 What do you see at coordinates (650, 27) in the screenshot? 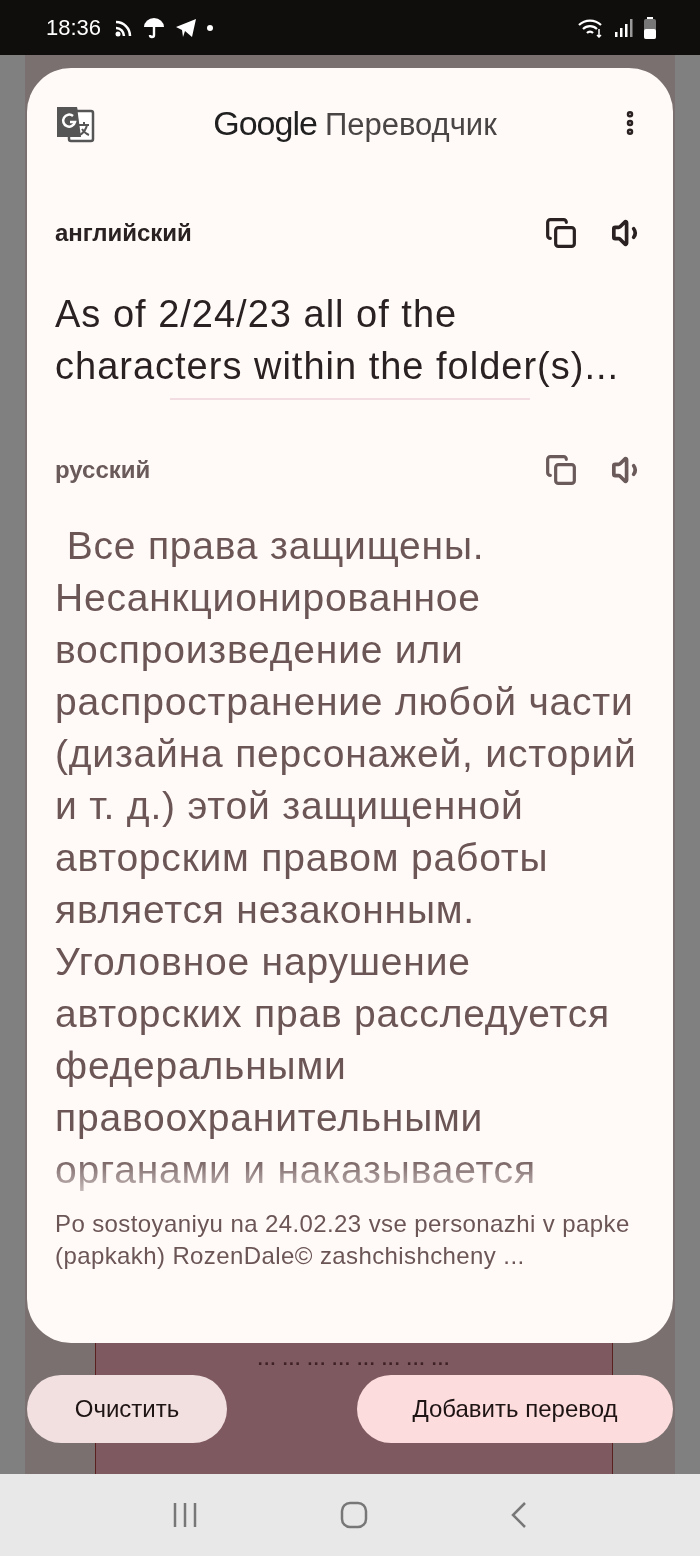
I see `battery-icon` at bounding box center [650, 27].